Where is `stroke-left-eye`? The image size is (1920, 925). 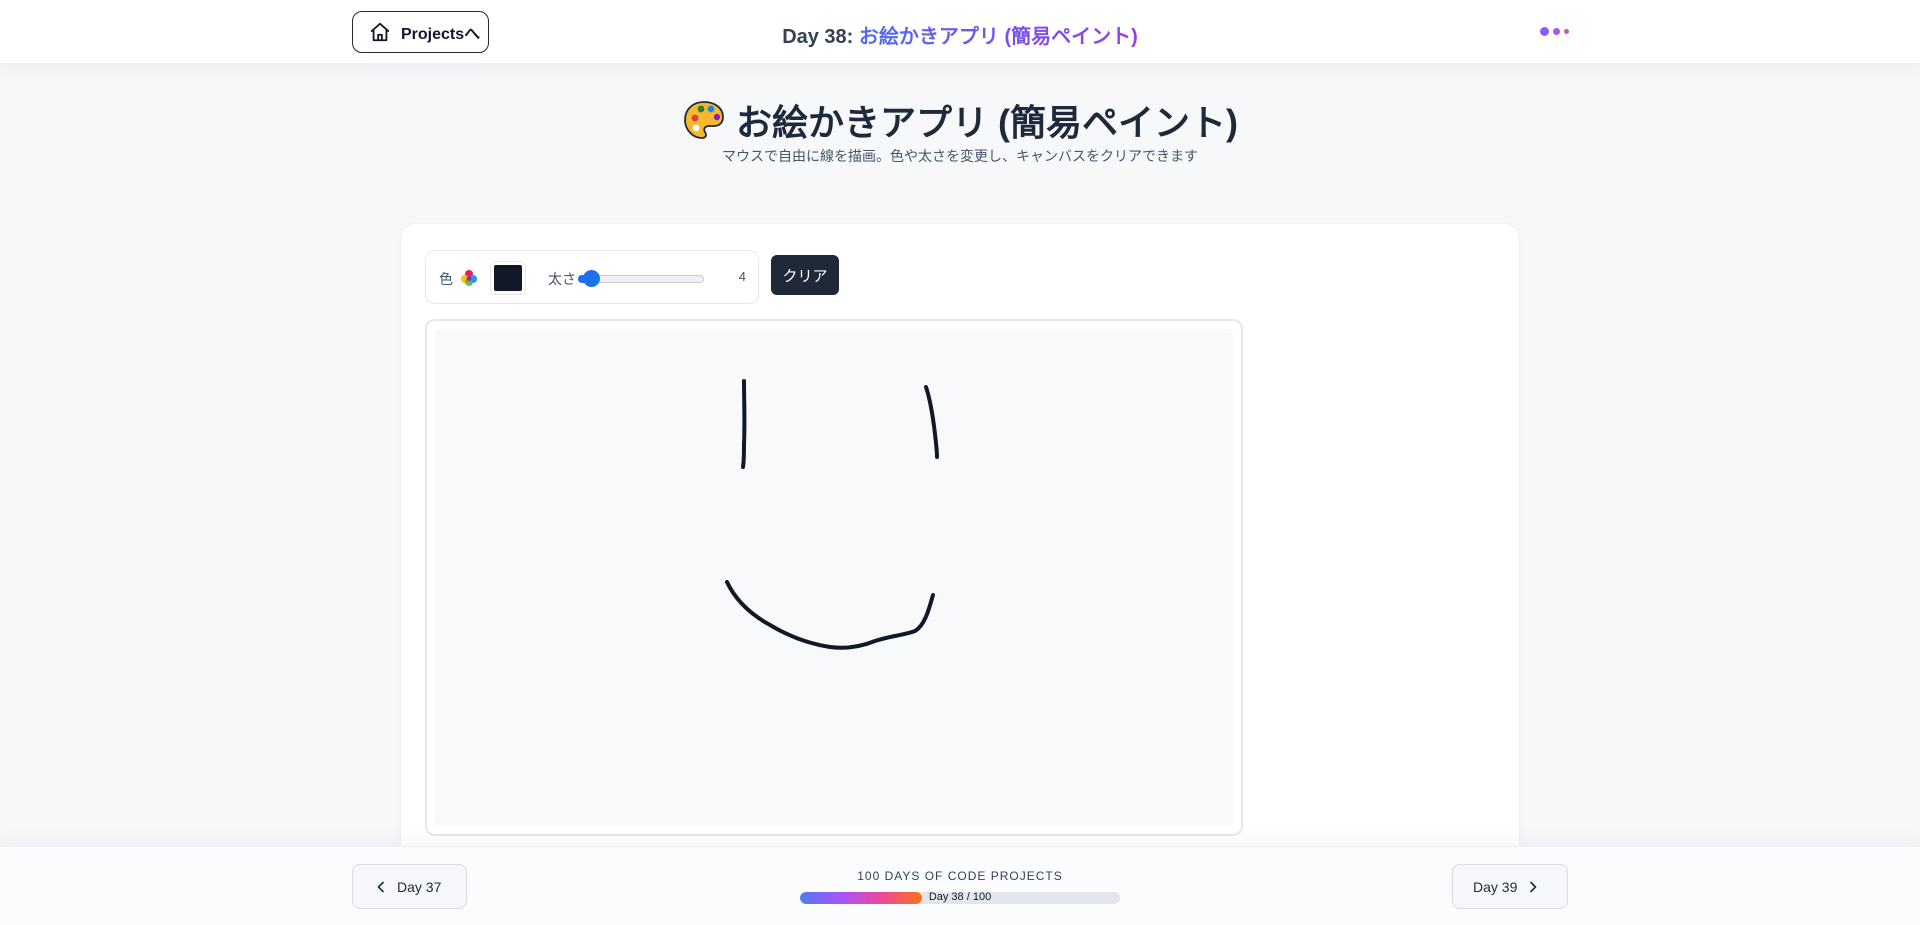
stroke-left-eye is located at coordinates (744, 424).